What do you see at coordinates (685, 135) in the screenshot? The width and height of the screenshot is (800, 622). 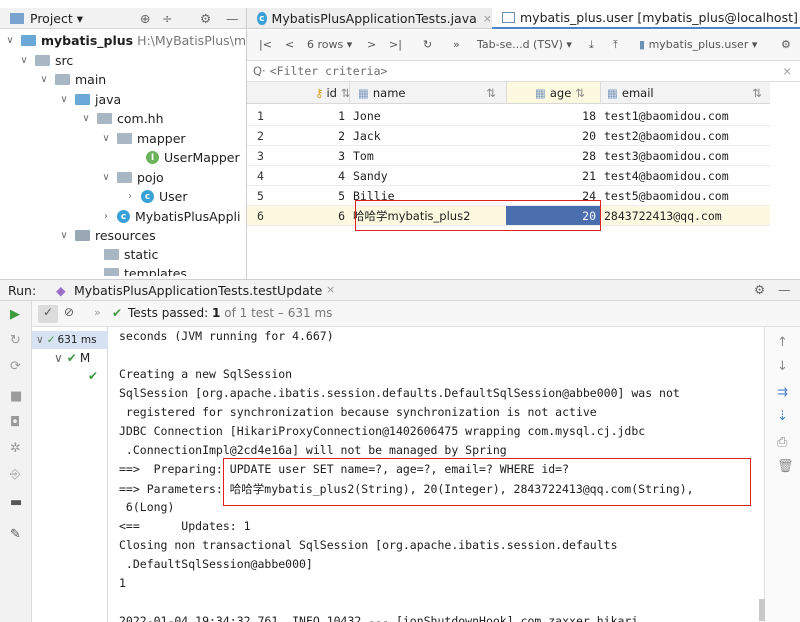 I see `cell-email: test2@baomidou.com` at bounding box center [685, 135].